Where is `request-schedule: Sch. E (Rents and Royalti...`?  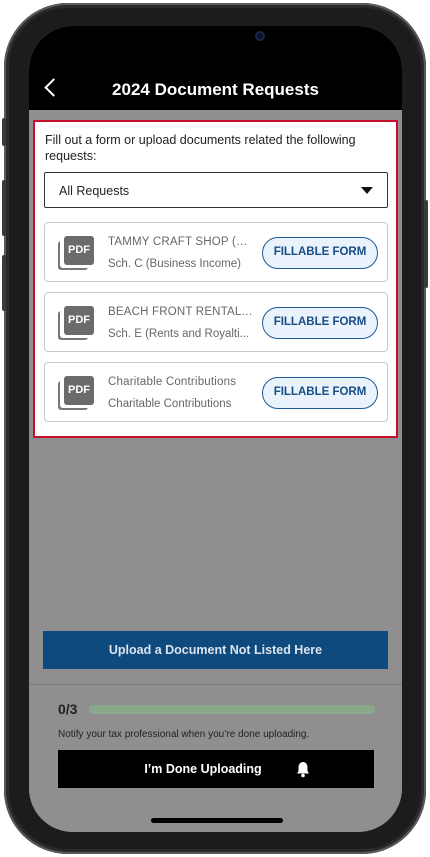
request-schedule: Sch. E (Rents and Royalti... is located at coordinates (179, 334).